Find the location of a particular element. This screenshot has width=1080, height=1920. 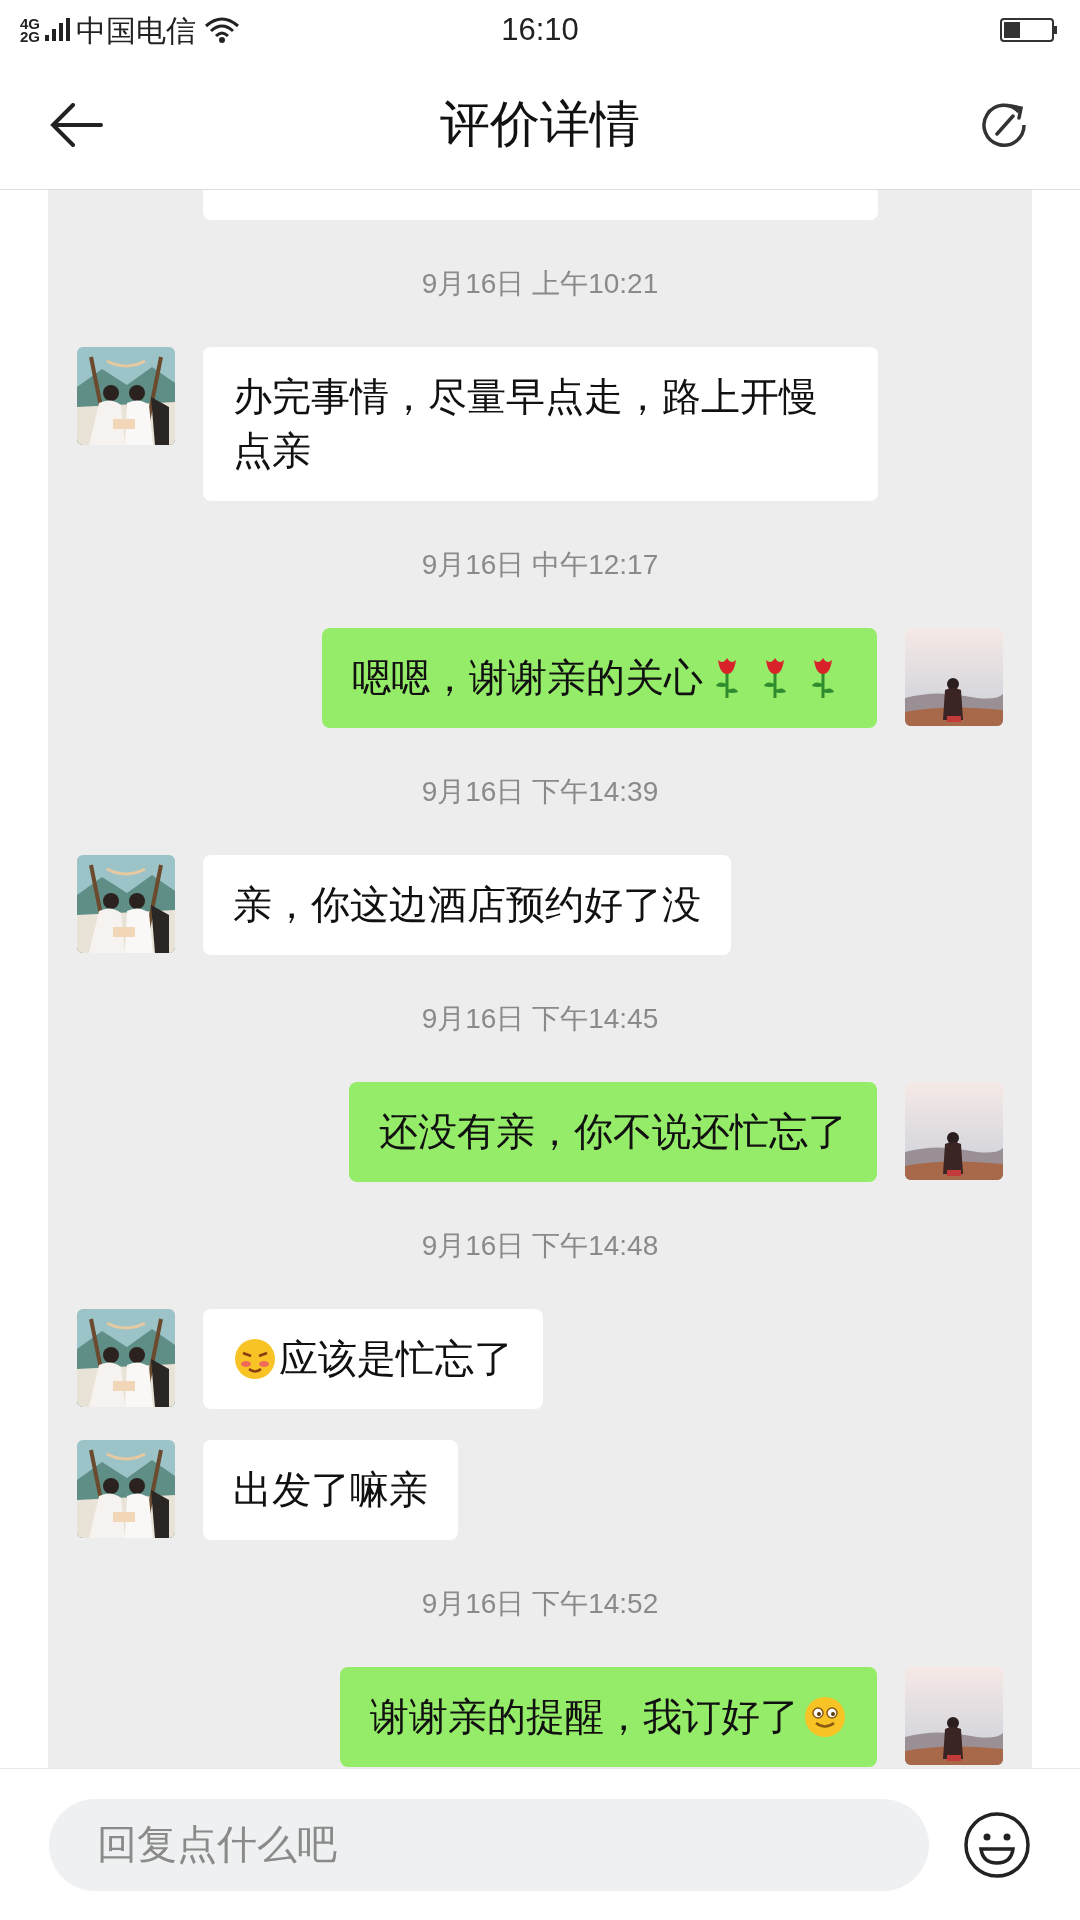

timestamp: 9月16日 上午10:21 is located at coordinates (540, 283).